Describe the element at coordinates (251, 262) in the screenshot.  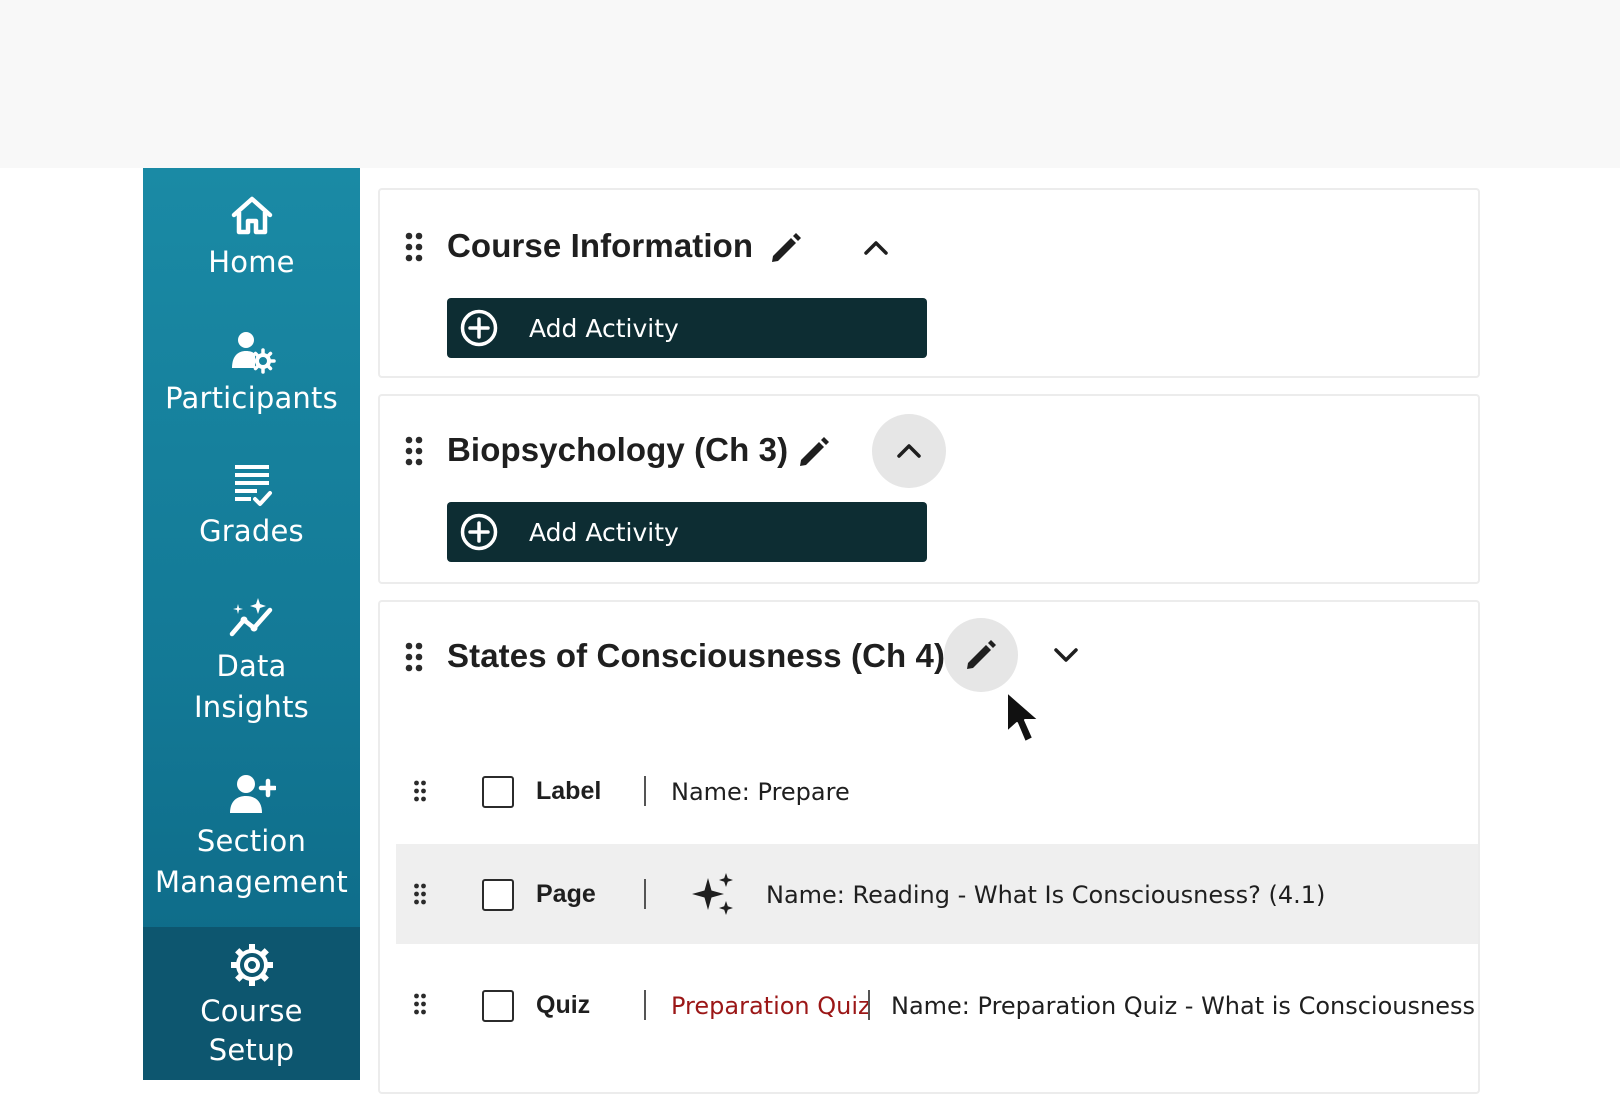
I see `sidebar-item-label: Home` at that location.